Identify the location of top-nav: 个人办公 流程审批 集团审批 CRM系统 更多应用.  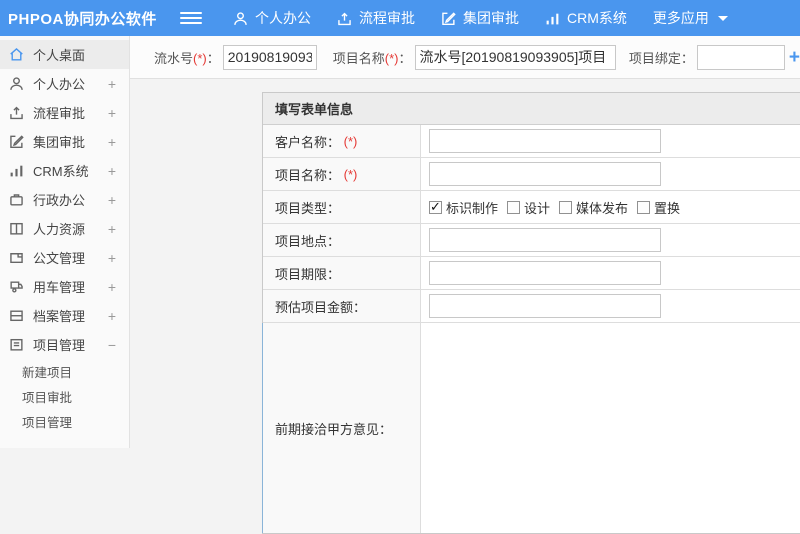
(480, 18).